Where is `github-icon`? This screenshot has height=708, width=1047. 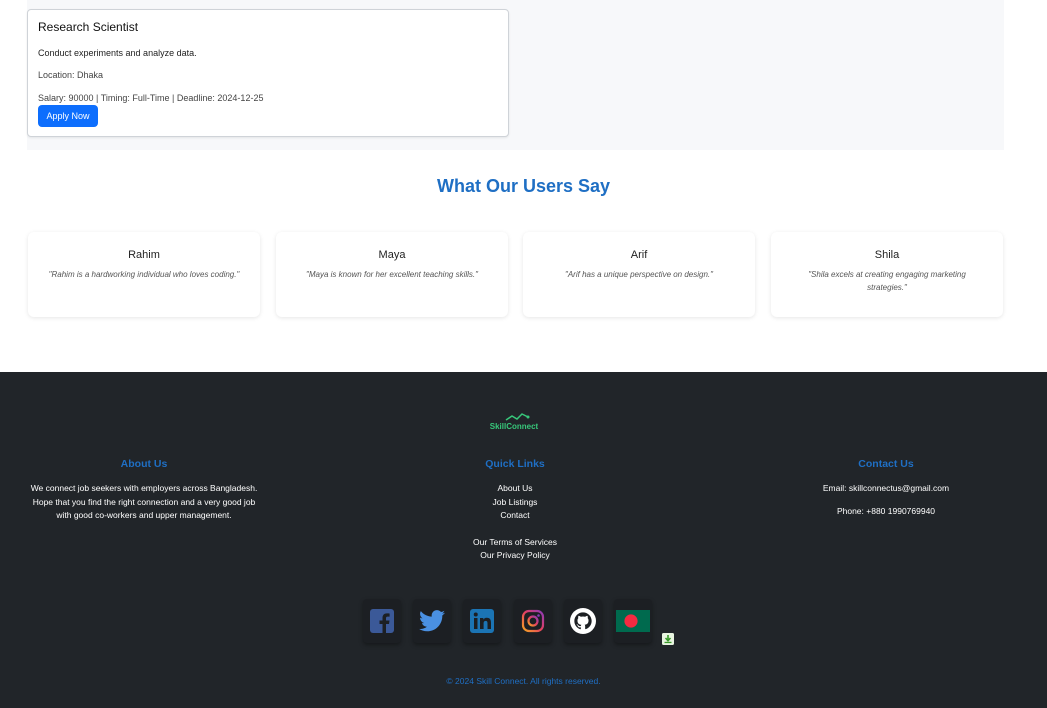
github-icon is located at coordinates (583, 621).